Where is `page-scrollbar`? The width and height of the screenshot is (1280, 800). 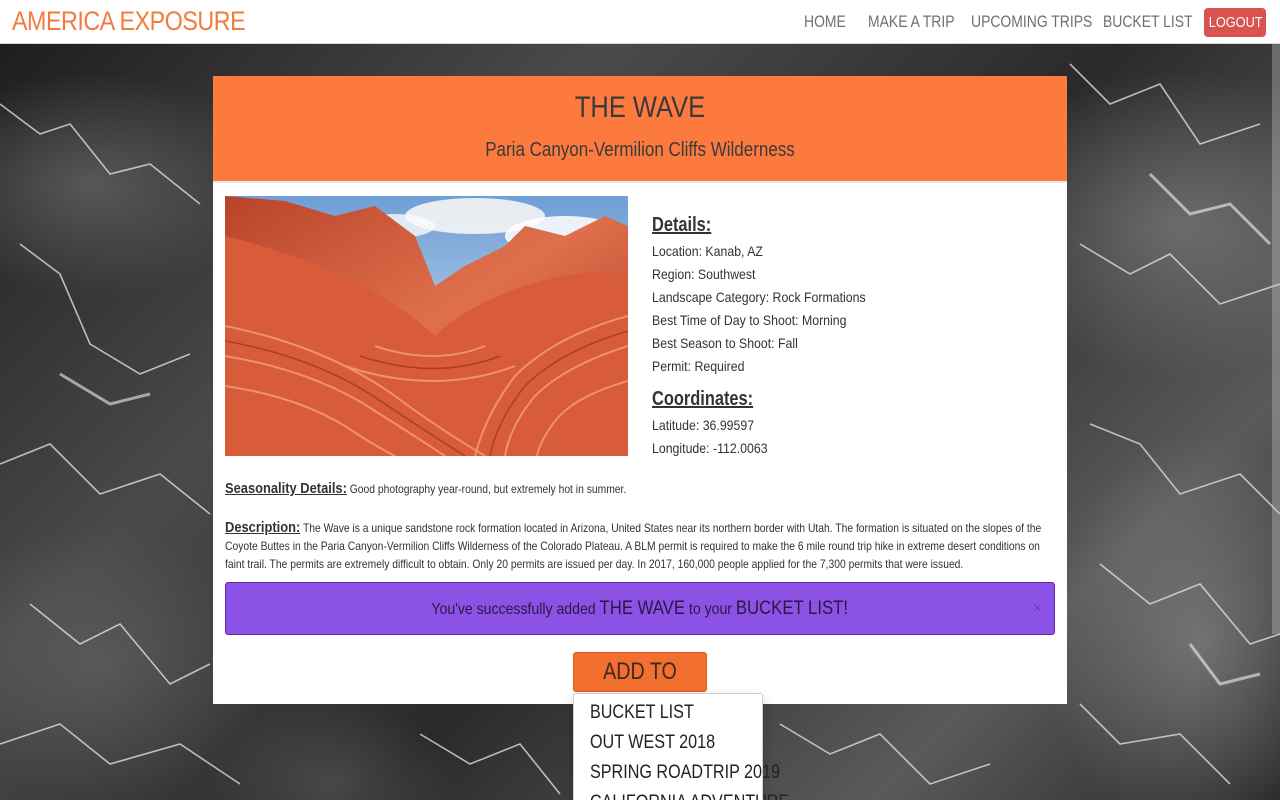
page-scrollbar is located at coordinates (1276, 339).